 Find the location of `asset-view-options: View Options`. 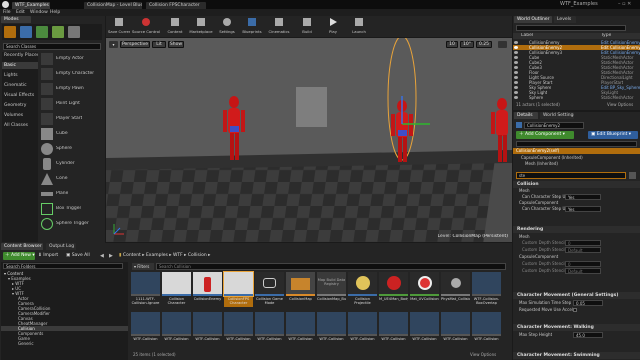

asset-view-options: View Options is located at coordinates (483, 354).